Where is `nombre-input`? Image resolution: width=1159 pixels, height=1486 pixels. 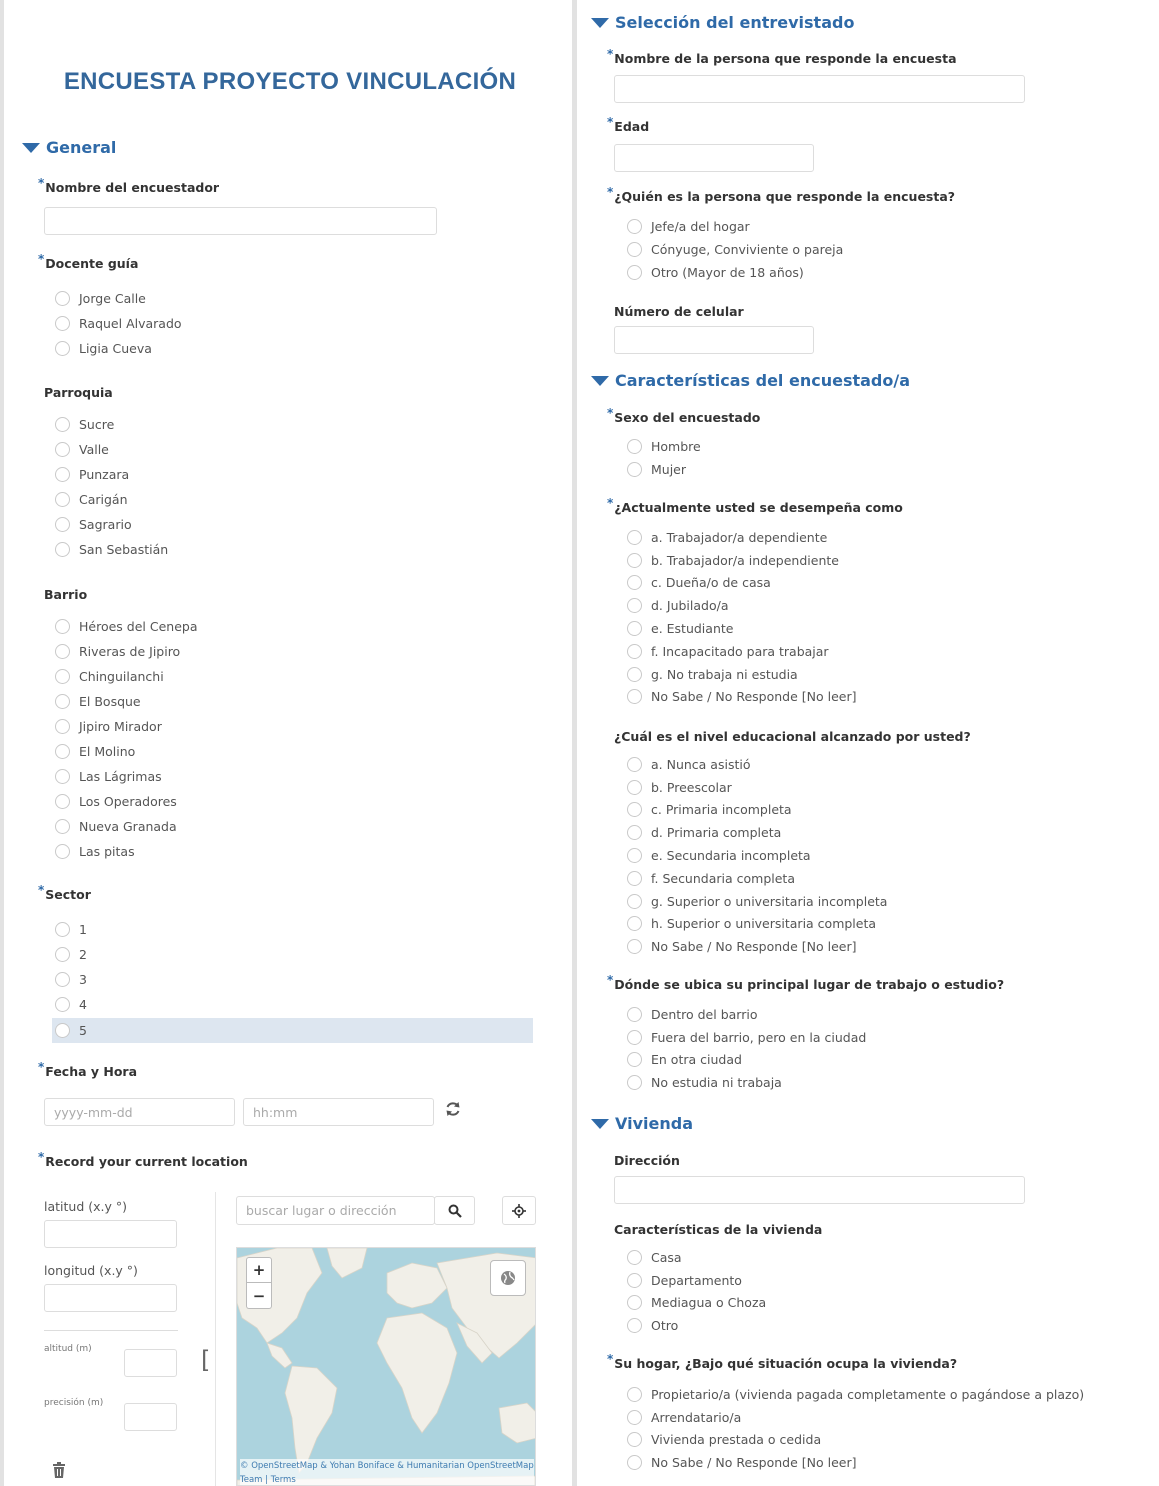
nombre-input is located at coordinates (819, 89).